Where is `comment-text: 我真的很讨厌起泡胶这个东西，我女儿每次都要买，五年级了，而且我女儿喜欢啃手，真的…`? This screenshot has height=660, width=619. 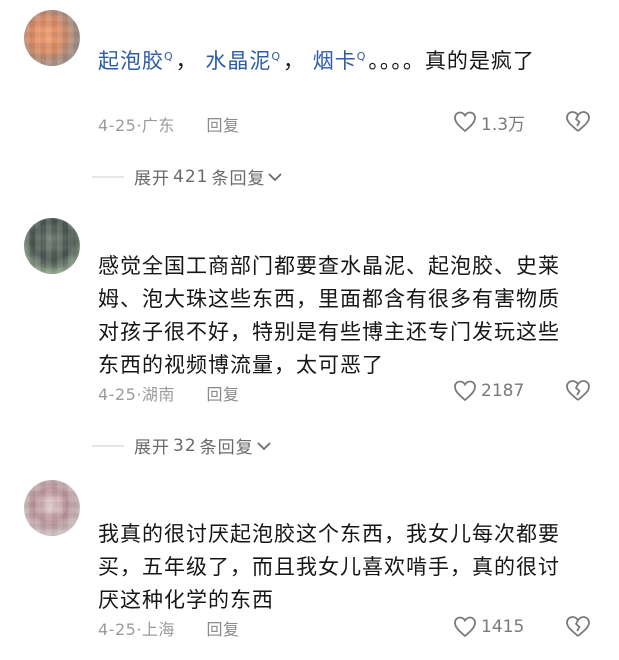 comment-text: 我真的很讨厌起泡胶这个东西，我女儿每次都要买，五年级了，而且我女儿喜欢啃手，真的… is located at coordinates (329, 567).